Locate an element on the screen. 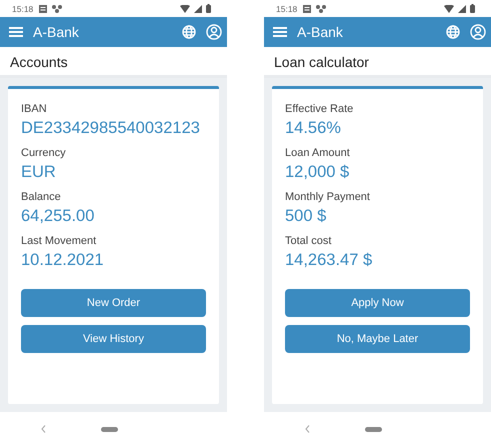  field-value: 12,000 $ is located at coordinates (317, 172).